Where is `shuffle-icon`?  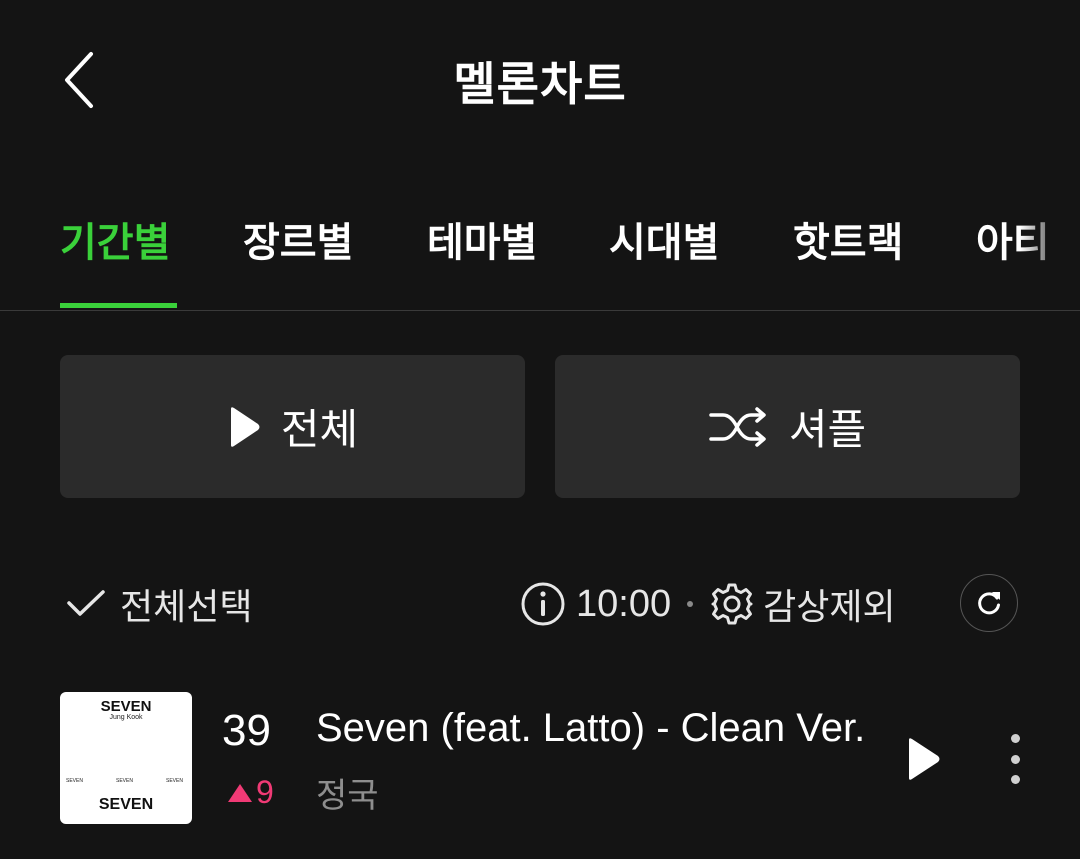 shuffle-icon is located at coordinates (737, 426).